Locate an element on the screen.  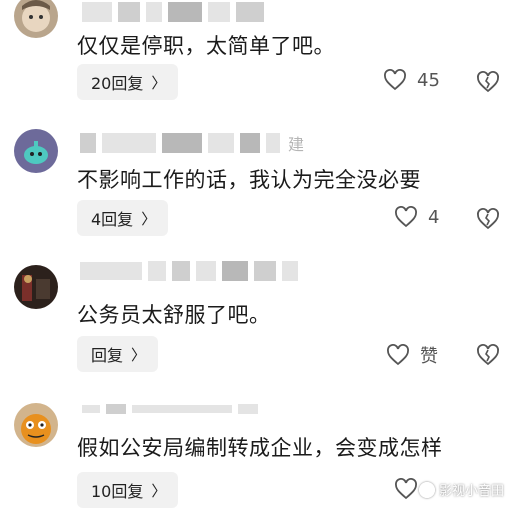
like-count: 45 is located at coordinates (428, 80).